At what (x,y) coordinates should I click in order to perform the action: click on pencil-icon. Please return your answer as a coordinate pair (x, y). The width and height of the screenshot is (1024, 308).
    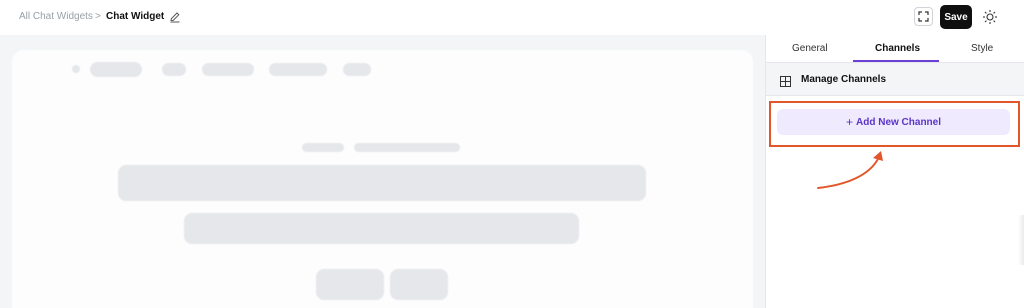
    Looking at the image, I should click on (175, 16).